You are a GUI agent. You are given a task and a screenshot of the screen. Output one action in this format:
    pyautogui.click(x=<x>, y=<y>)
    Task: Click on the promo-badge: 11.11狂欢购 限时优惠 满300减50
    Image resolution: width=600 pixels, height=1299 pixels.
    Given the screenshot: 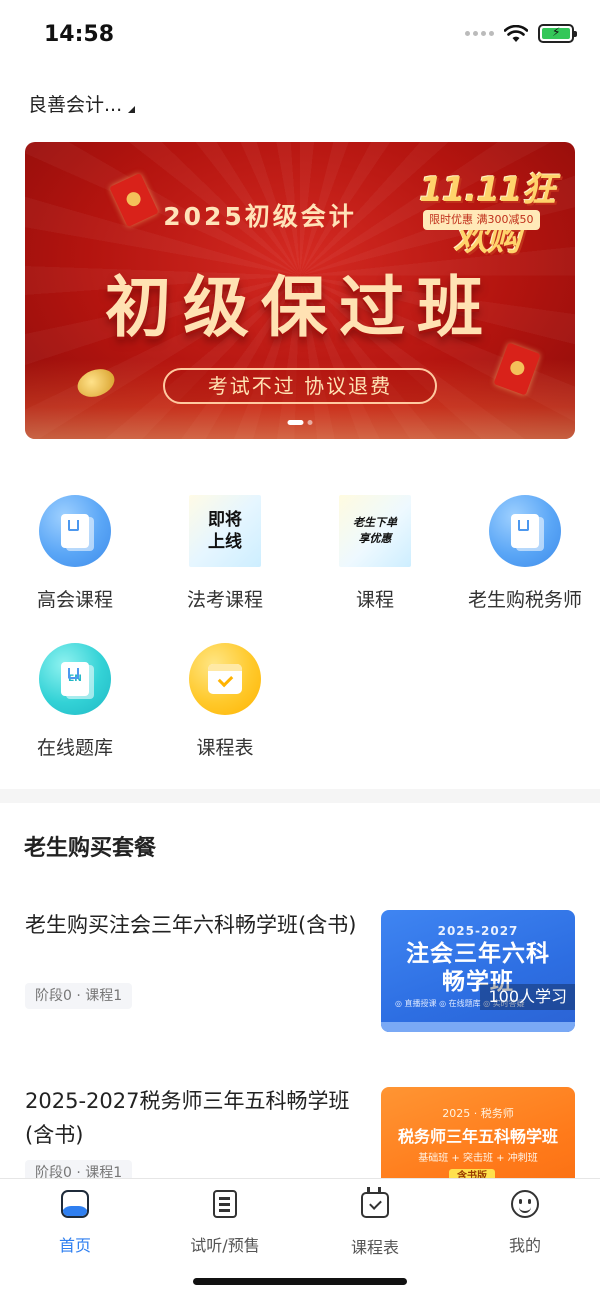 What is the action you would take?
    pyautogui.click(x=487, y=210)
    